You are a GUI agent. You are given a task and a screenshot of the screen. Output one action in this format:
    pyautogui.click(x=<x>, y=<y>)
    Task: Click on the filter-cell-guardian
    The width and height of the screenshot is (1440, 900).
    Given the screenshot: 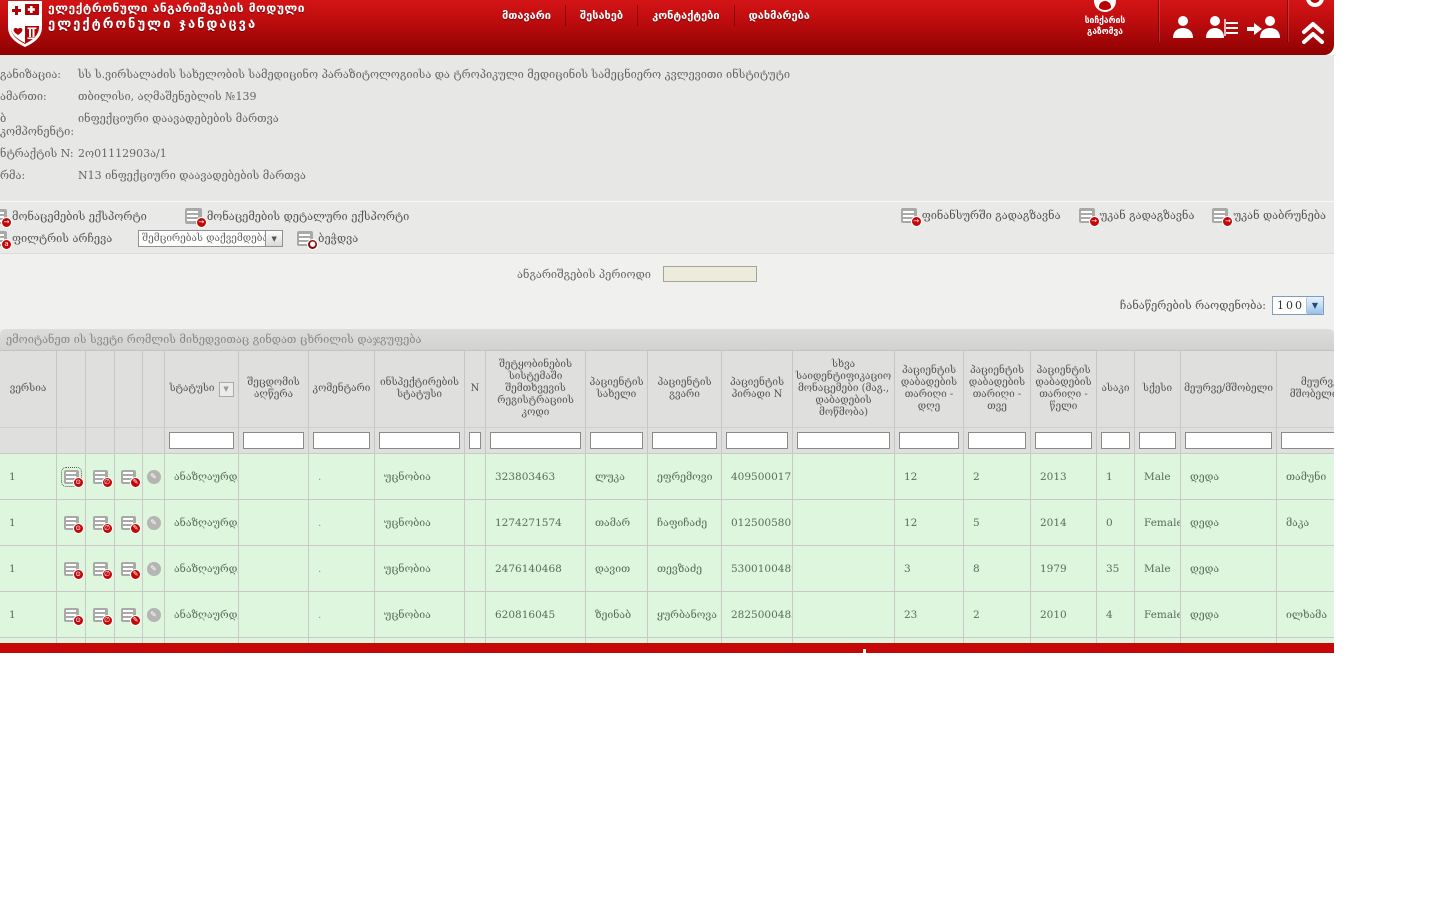 What is the action you would take?
    pyautogui.click(x=1229, y=440)
    